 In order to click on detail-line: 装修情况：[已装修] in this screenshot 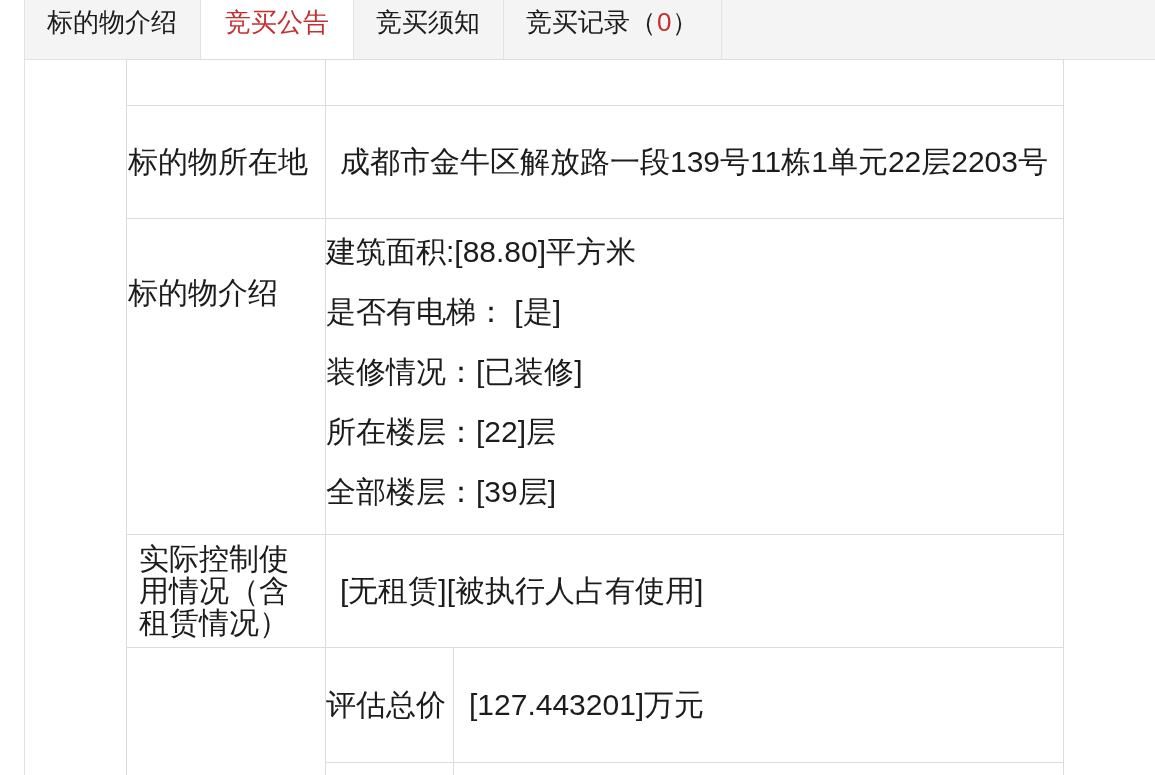, I will do `click(455, 372)`.